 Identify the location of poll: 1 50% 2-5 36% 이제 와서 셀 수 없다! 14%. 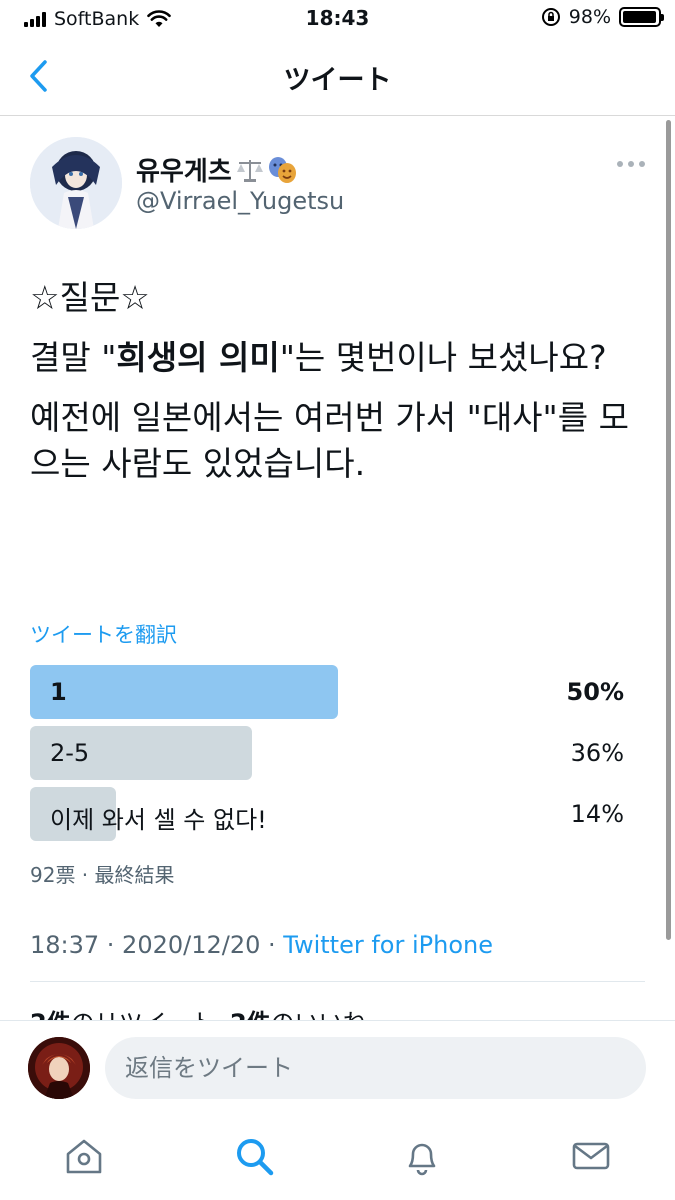
(329, 756).